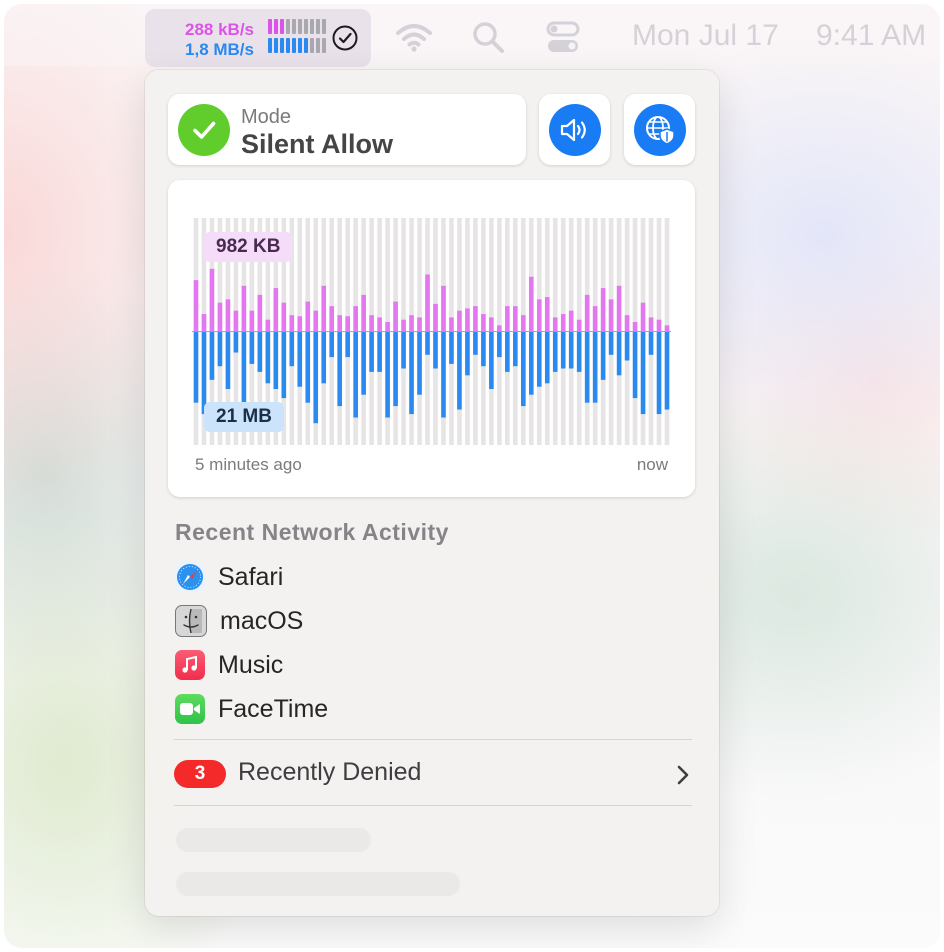  What do you see at coordinates (297, 26) in the screenshot?
I see `upload-meter` at bounding box center [297, 26].